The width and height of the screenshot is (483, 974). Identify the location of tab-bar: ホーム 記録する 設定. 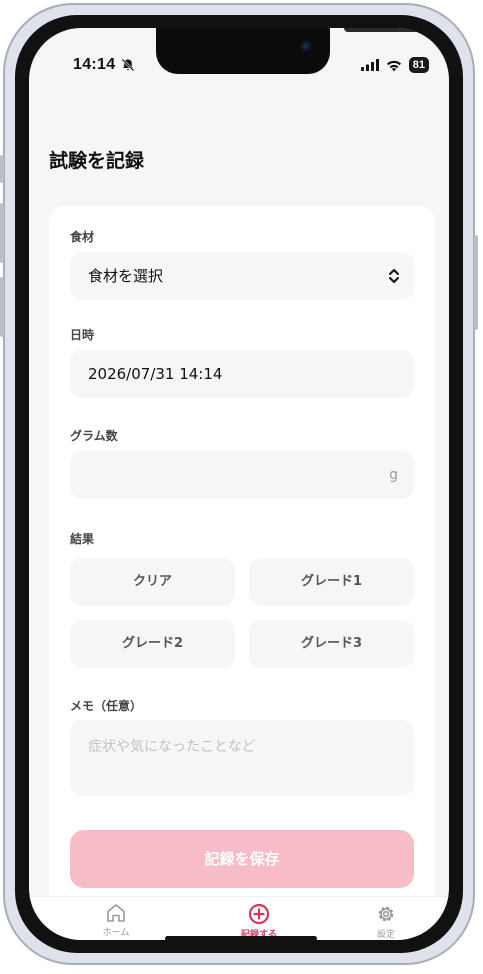
(239, 918).